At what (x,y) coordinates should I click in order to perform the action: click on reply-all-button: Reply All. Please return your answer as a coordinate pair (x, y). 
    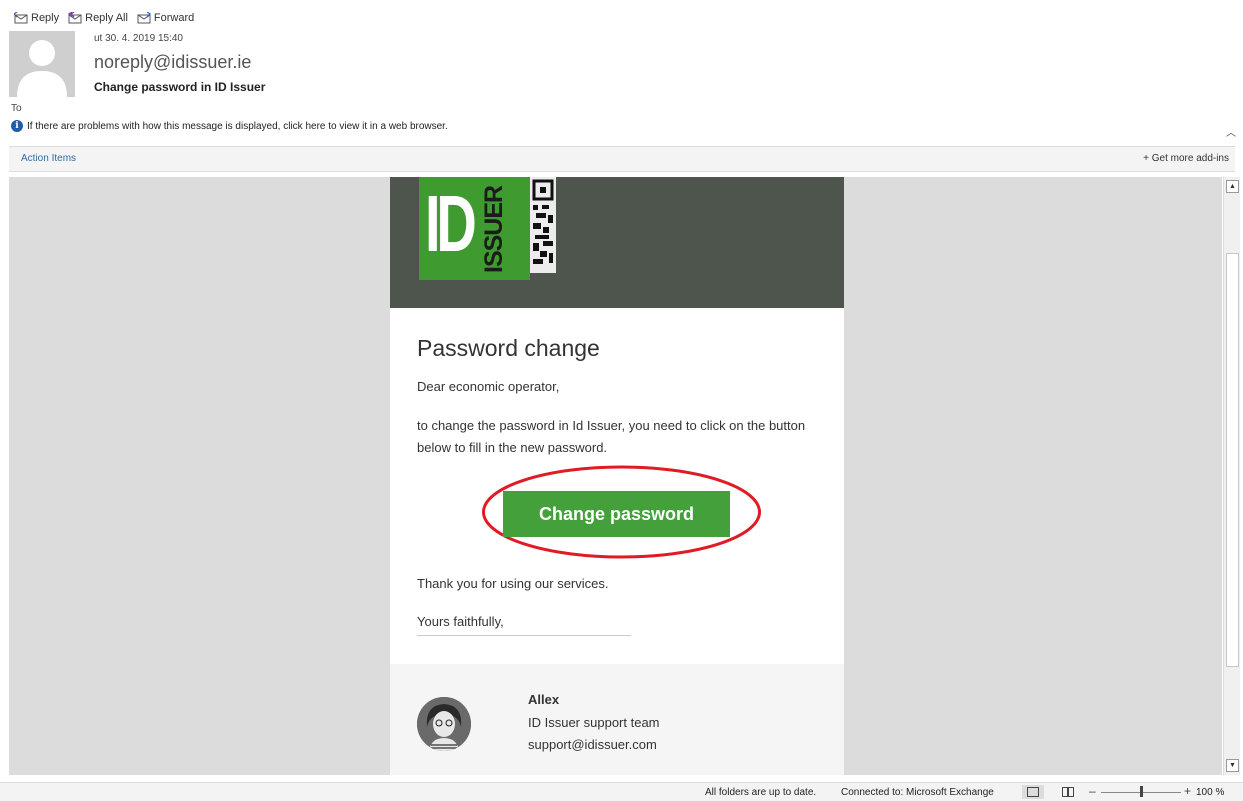
    Looking at the image, I should click on (98, 18).